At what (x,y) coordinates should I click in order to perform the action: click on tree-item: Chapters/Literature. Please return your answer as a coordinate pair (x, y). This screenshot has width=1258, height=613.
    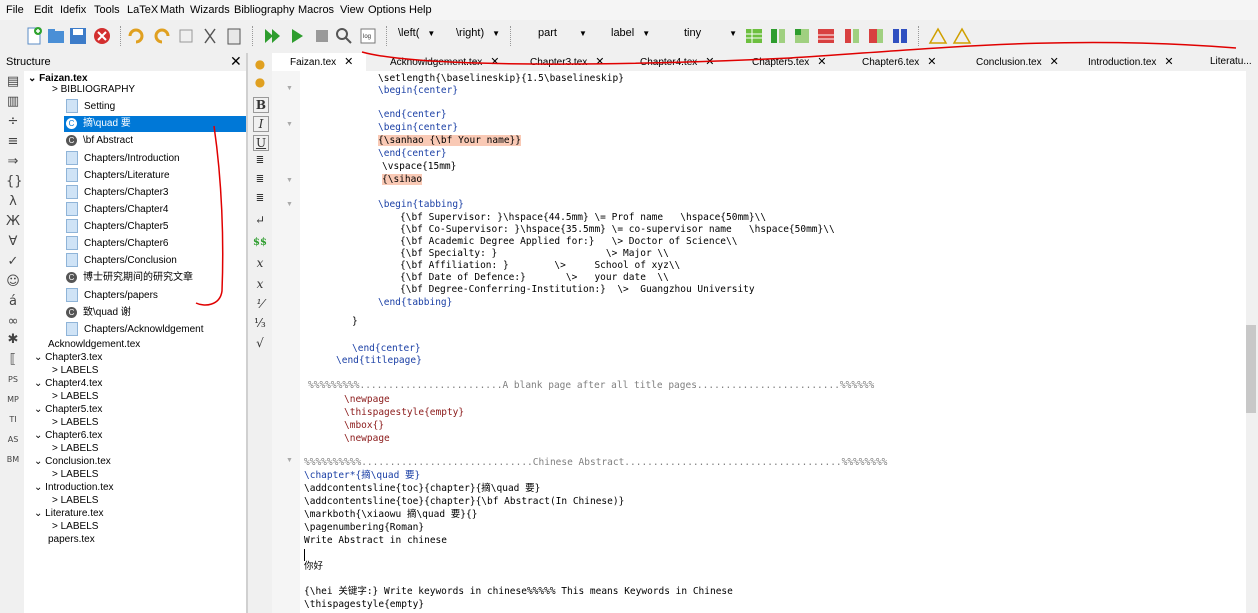
    Looking at the image, I should click on (118, 176).